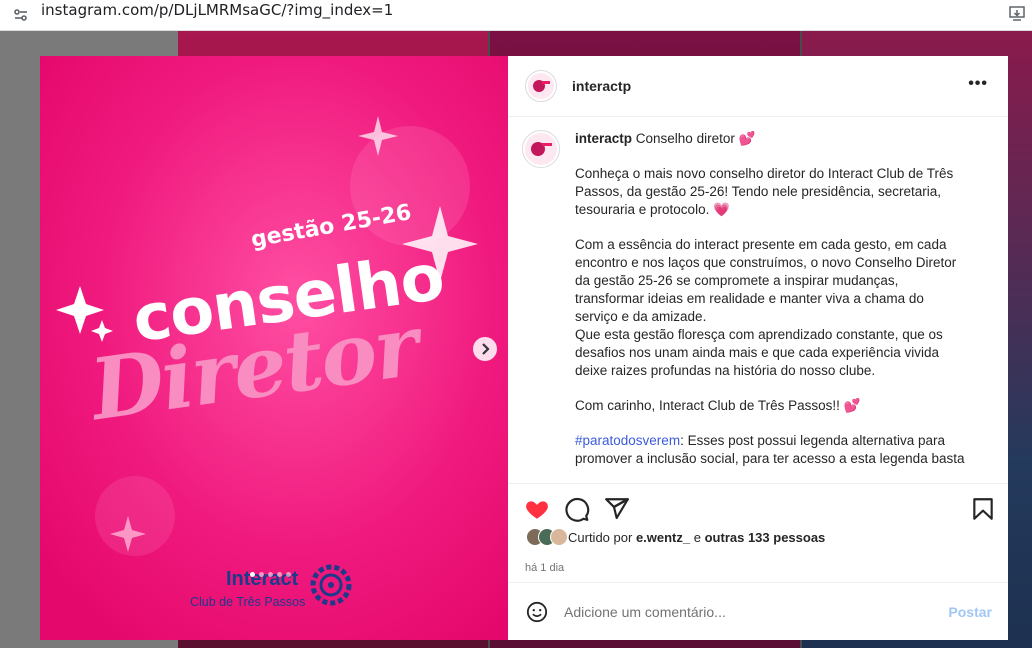 The image size is (1032, 648). What do you see at coordinates (577, 509) in the screenshot?
I see `comment-icon` at bounding box center [577, 509].